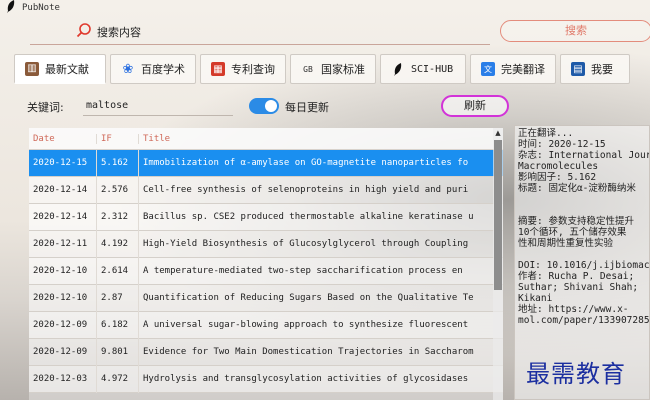 The width and height of the screenshot is (650, 400). What do you see at coordinates (321, 139) in the screenshot?
I see `column-header-title: Title` at bounding box center [321, 139].